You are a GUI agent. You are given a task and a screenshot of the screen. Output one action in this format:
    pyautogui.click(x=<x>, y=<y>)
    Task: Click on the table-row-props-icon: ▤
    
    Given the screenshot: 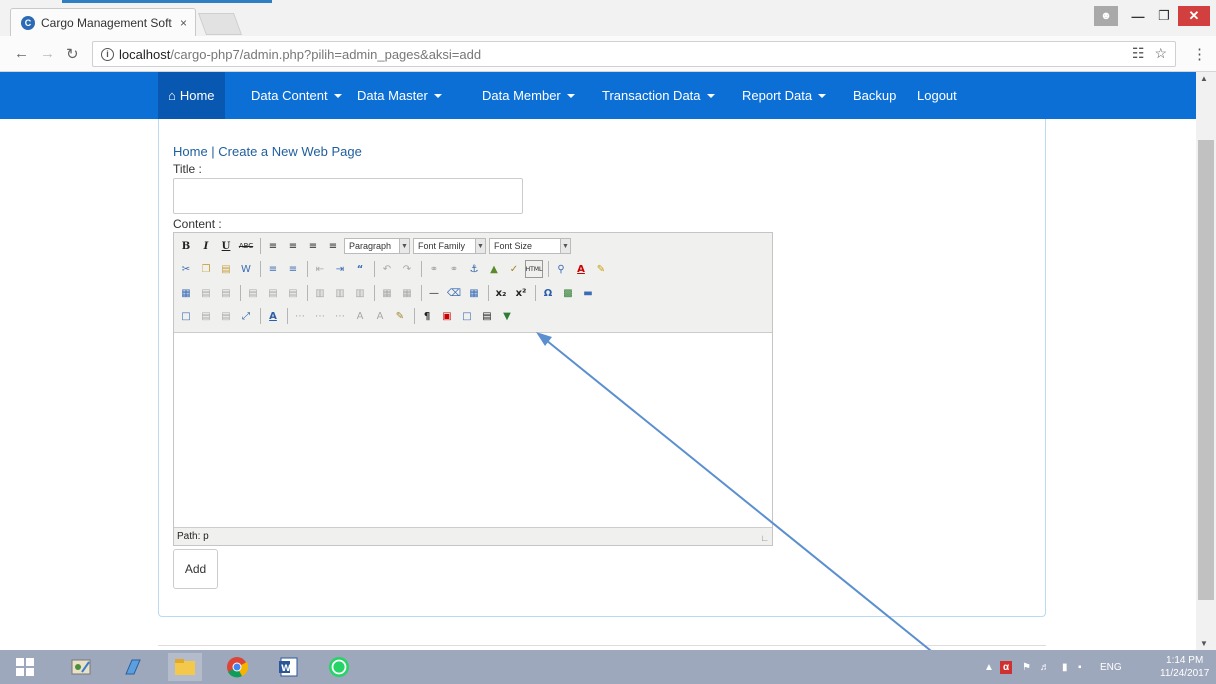 What is the action you would take?
    pyautogui.click(x=206, y=293)
    